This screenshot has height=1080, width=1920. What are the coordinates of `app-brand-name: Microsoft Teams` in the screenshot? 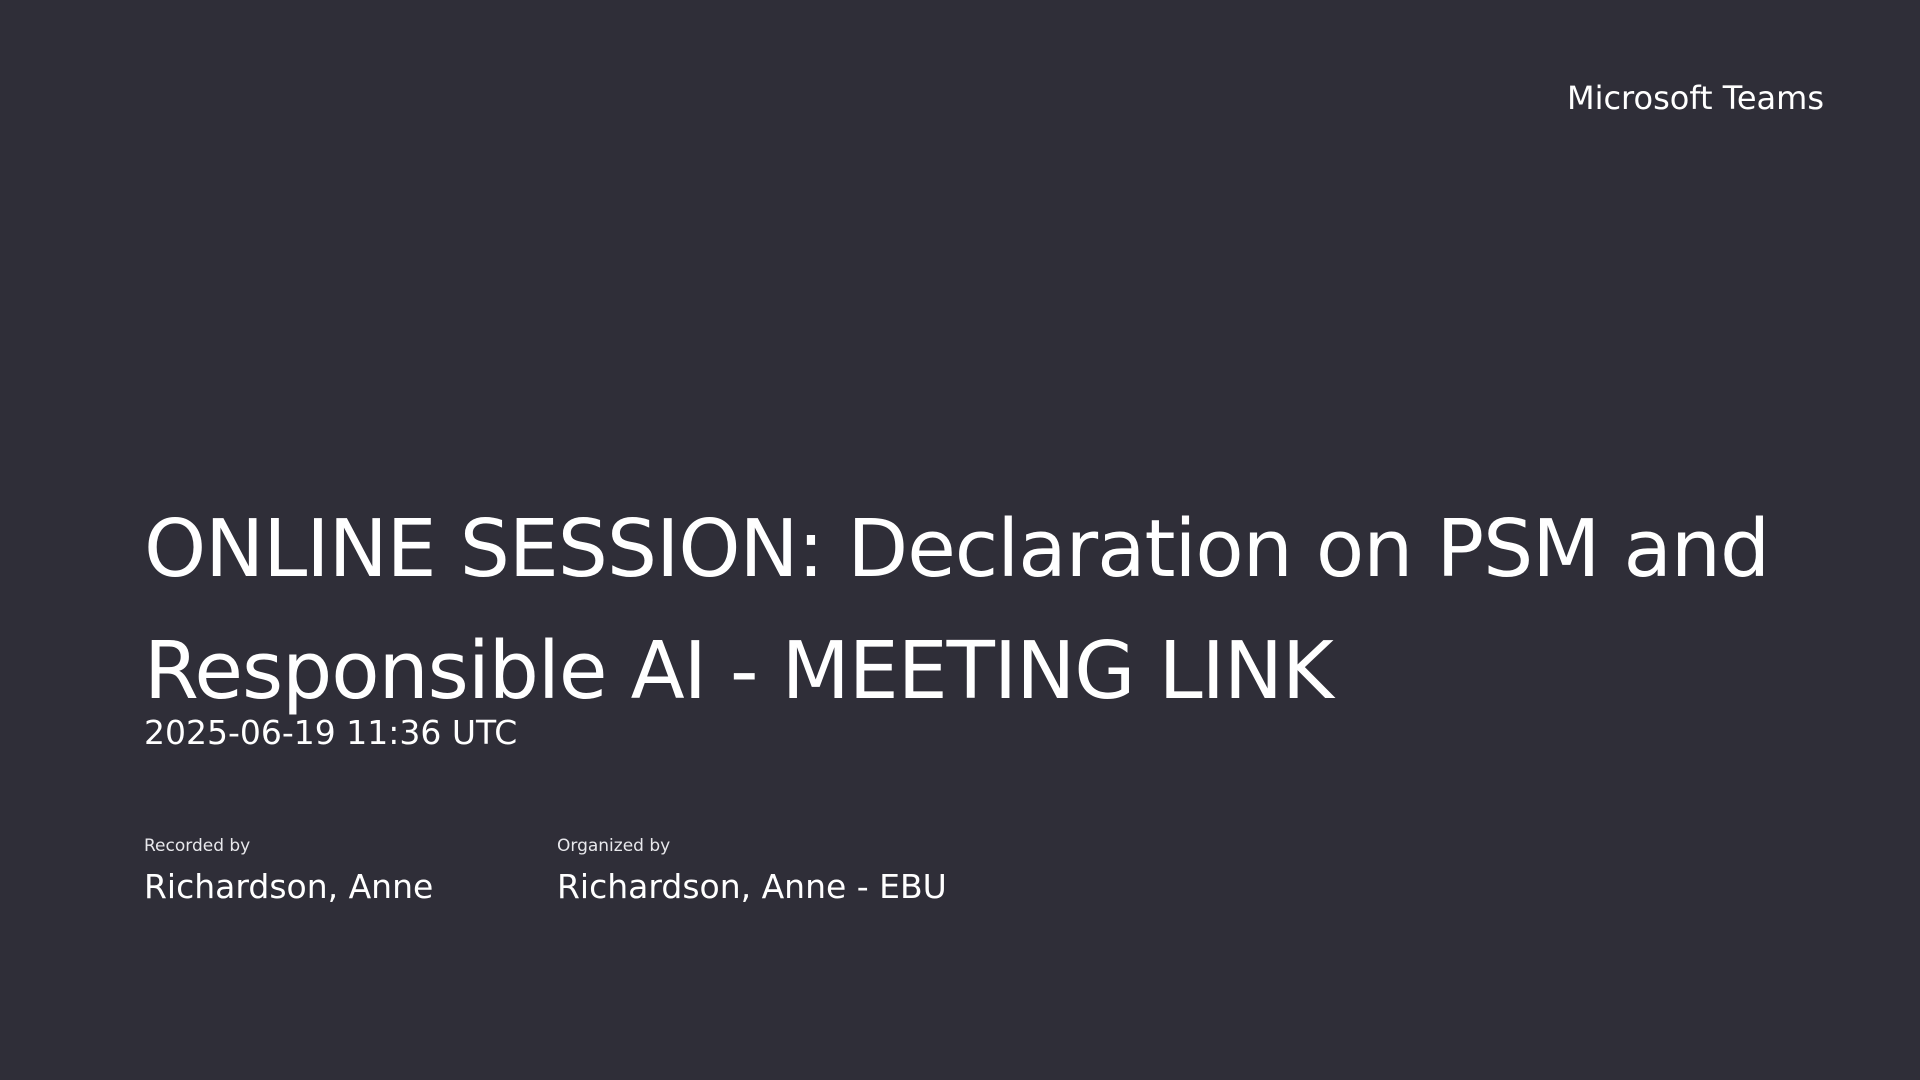 It's located at (1695, 98).